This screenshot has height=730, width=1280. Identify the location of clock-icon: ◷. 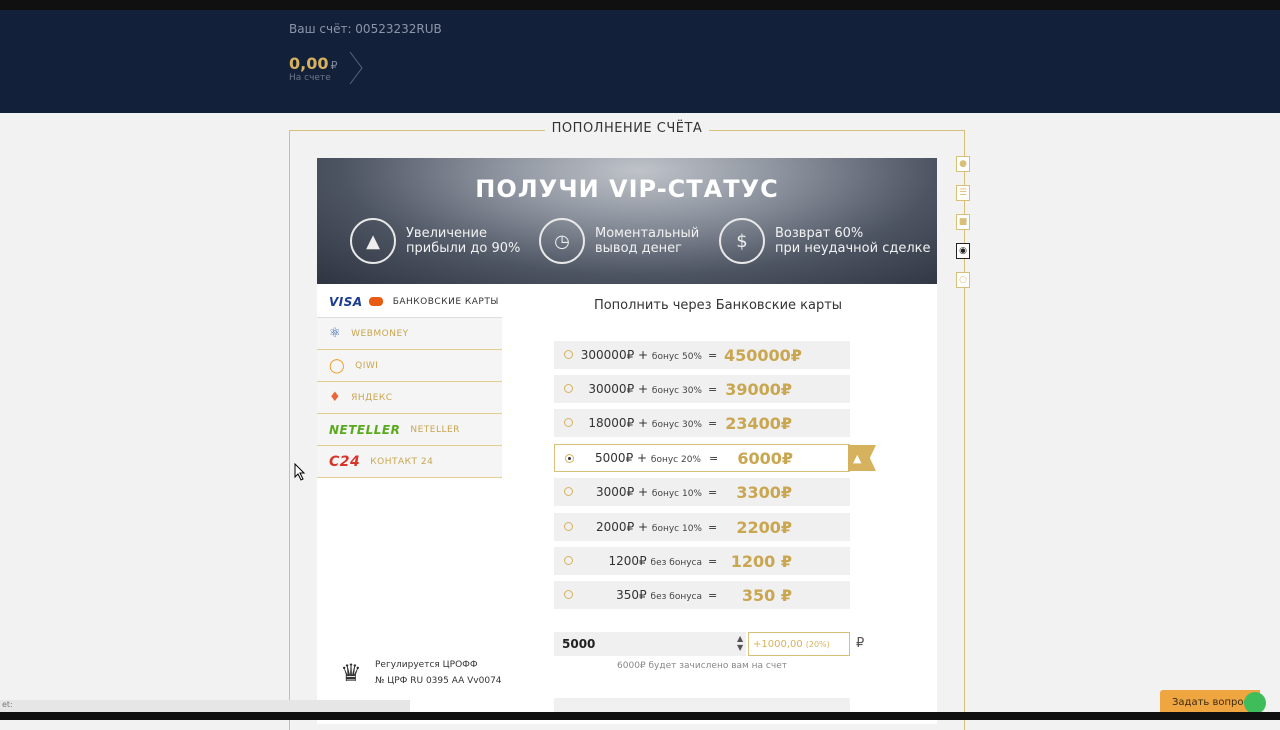
(562, 241).